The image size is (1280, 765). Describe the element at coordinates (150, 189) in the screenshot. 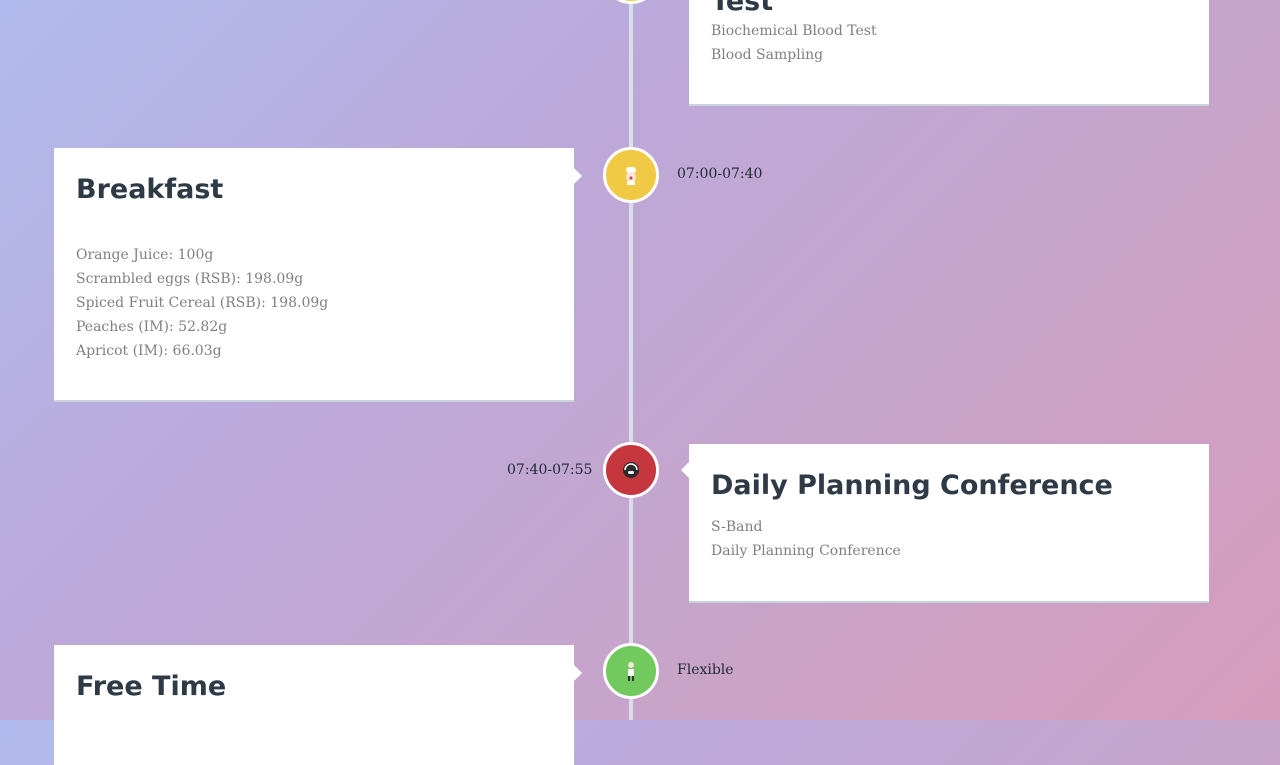

I see `event-title: Breakfast` at that location.